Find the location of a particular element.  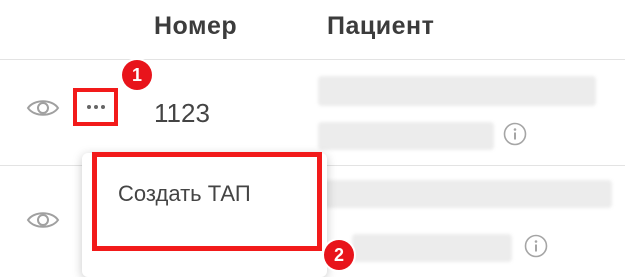

column-header-number: Номер is located at coordinates (195, 26).